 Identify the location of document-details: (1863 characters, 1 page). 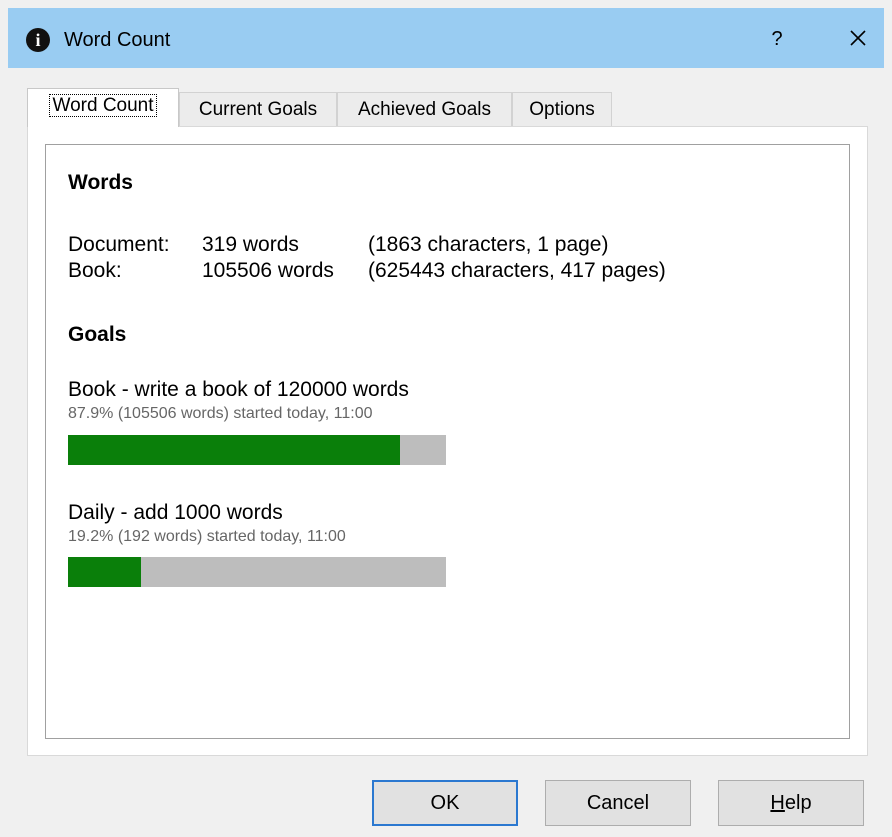
(488, 244).